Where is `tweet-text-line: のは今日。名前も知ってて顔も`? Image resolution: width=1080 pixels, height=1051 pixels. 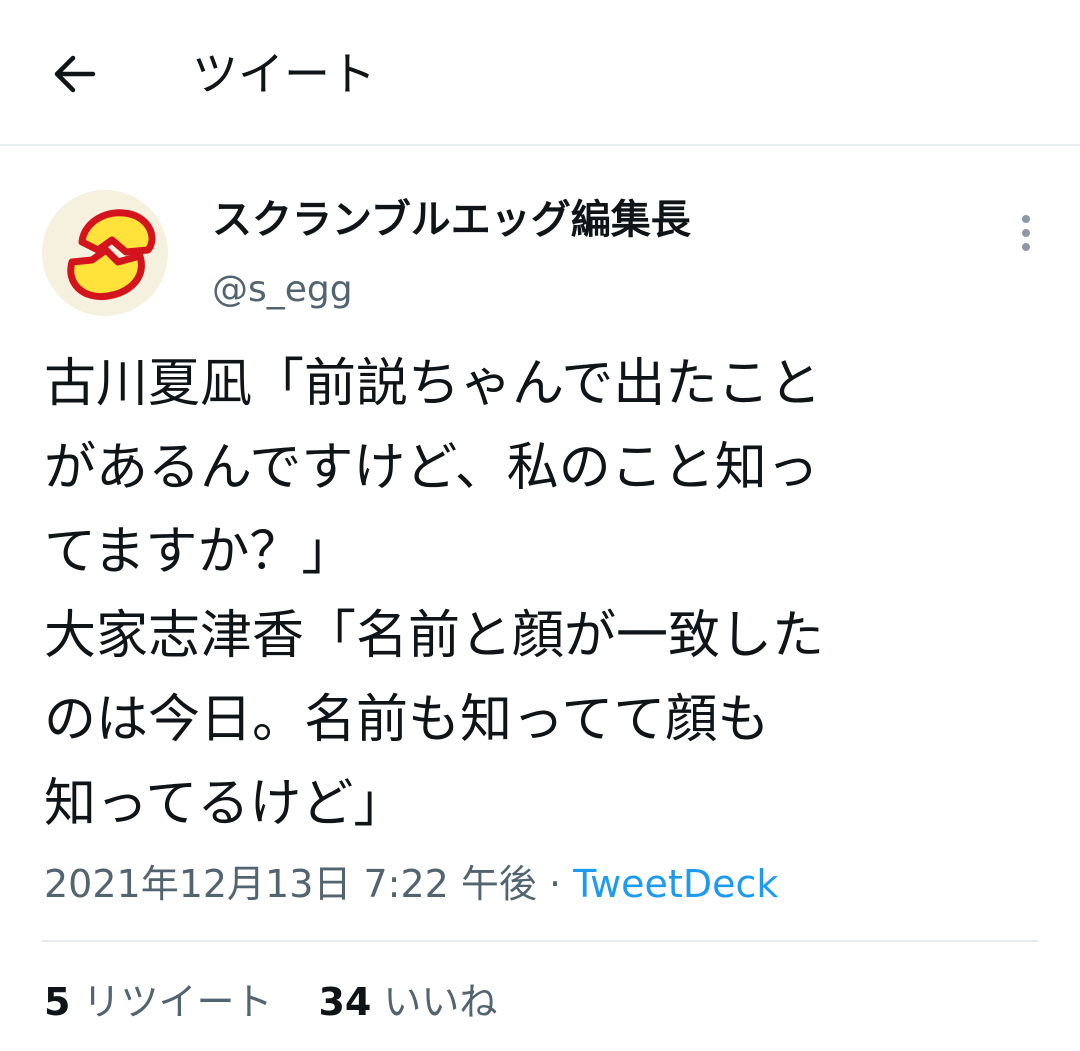 tweet-text-line: のは今日。名前も知ってて顔も is located at coordinates (407, 720).